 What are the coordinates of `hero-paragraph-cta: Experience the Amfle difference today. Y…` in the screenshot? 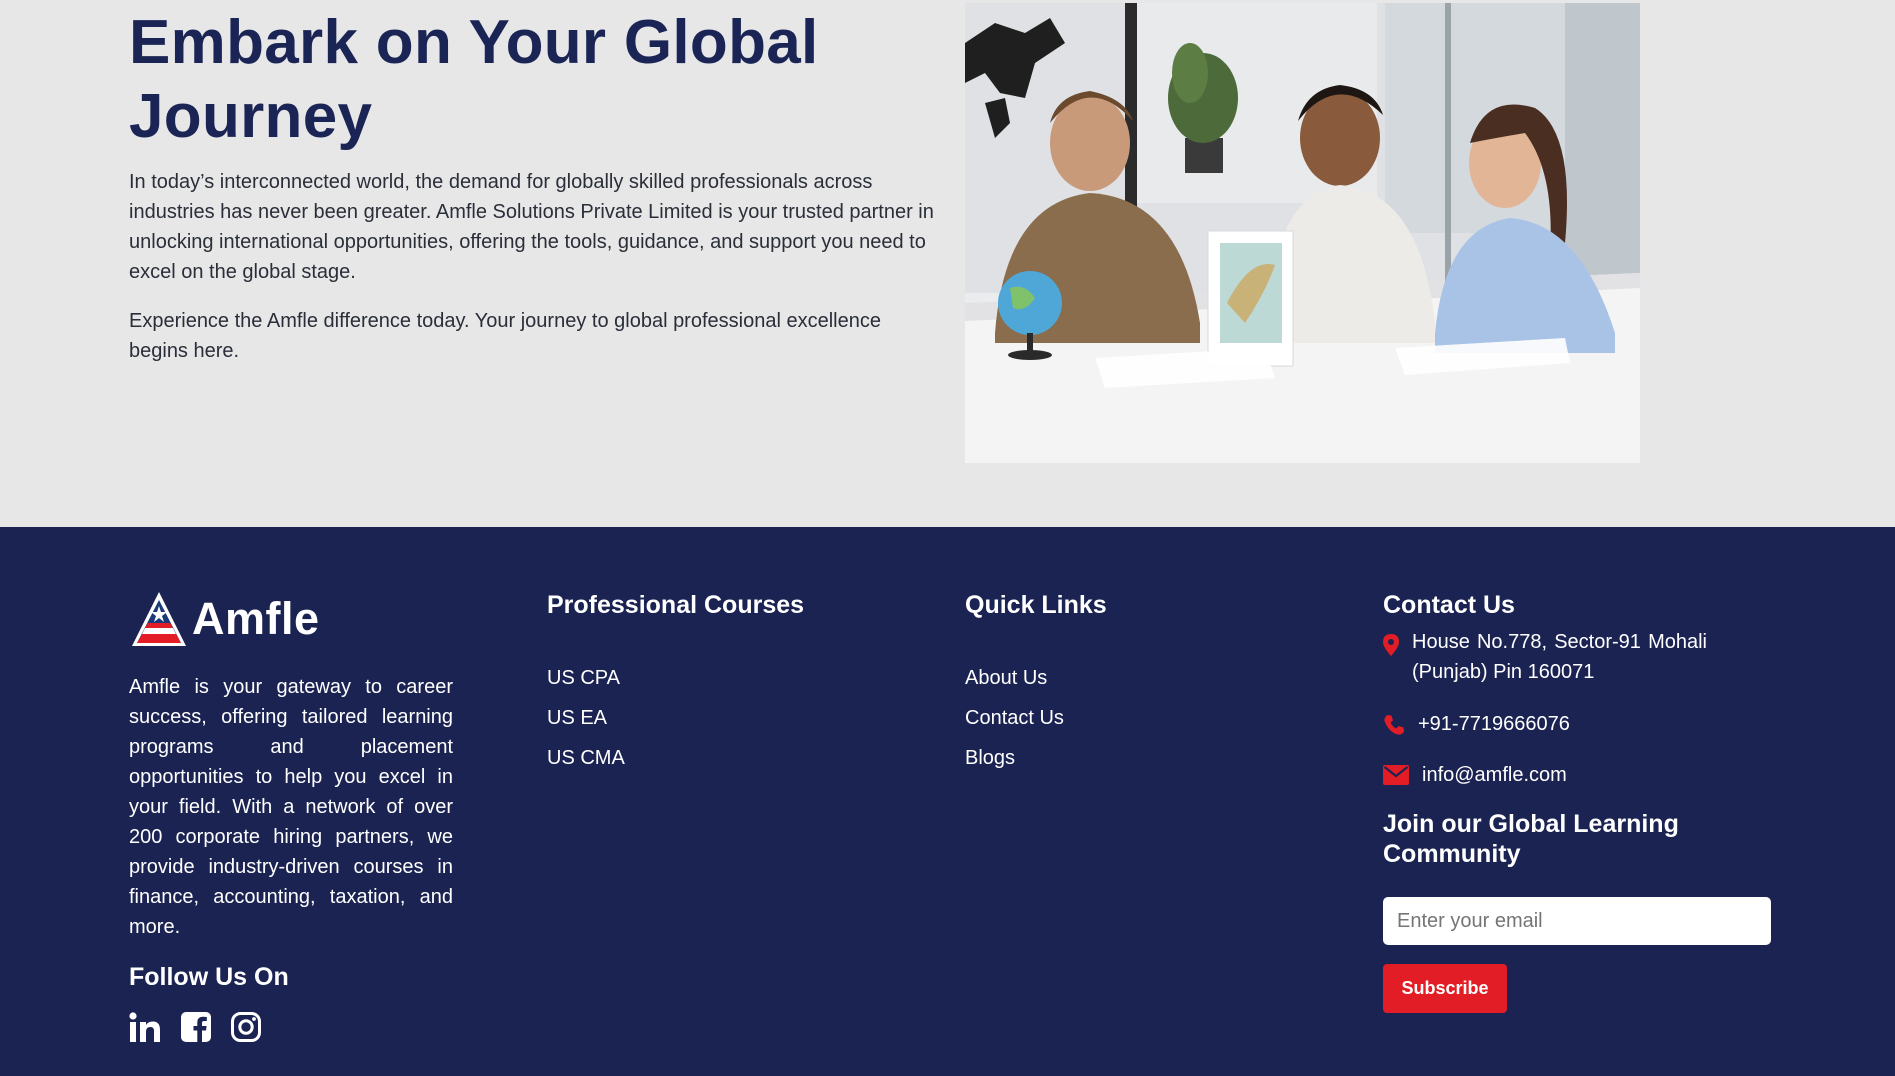 It's located at (505, 336).